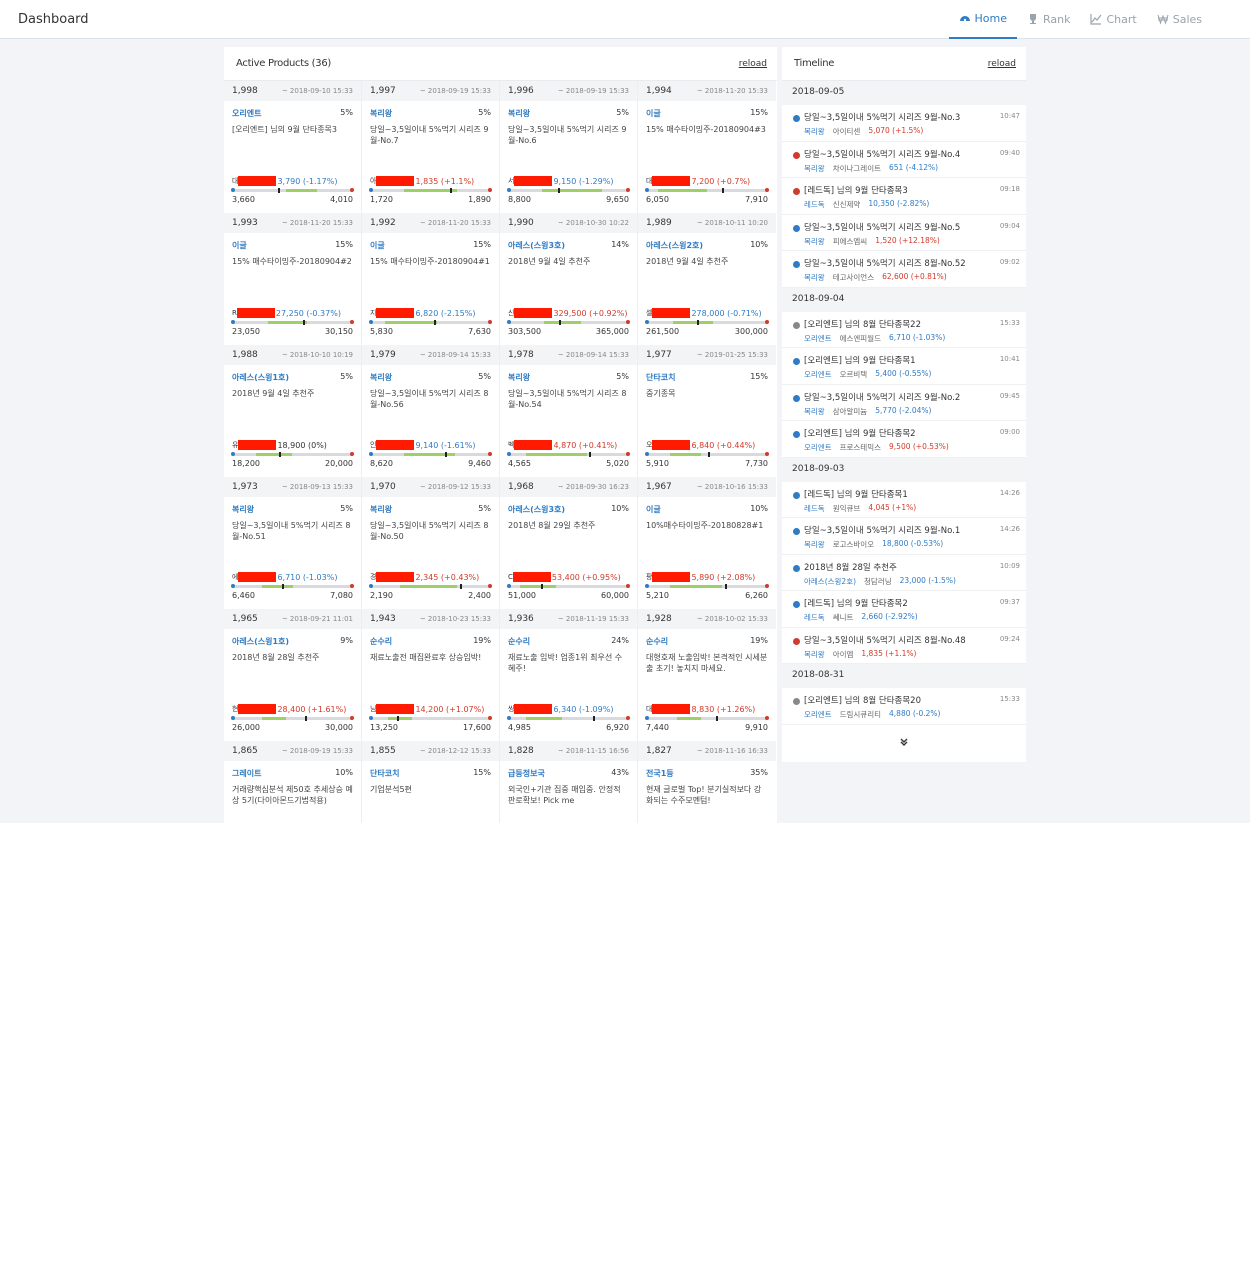 The image size is (1250, 1280). Describe the element at coordinates (830, 581) in the screenshot. I see `timeline-author: 아레스(스윙2호)` at that location.